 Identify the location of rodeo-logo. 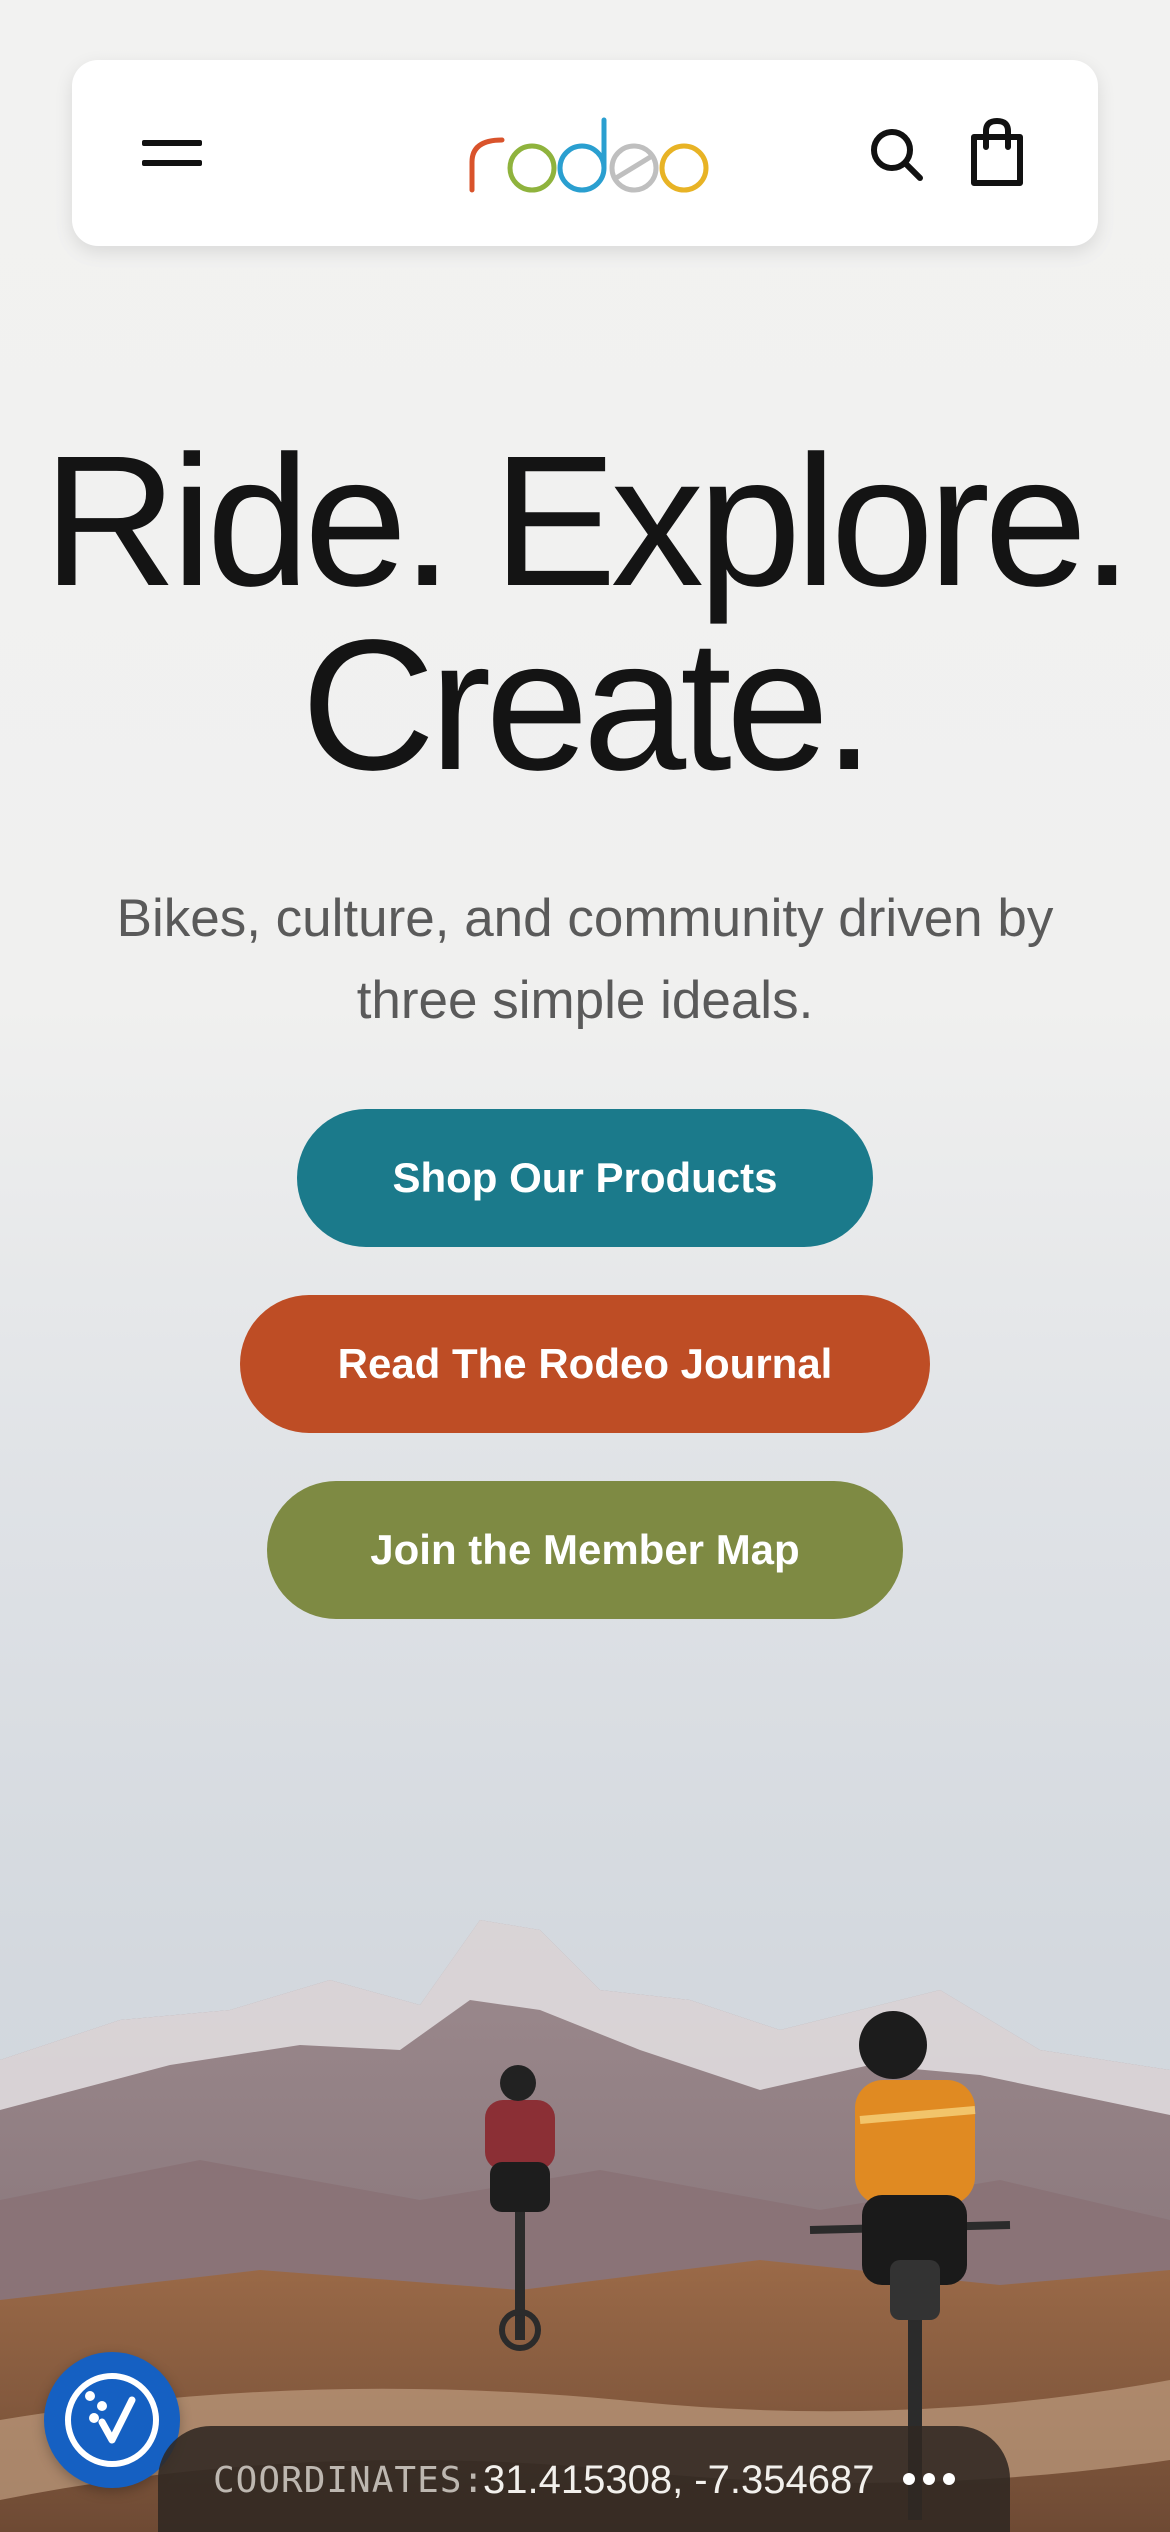
(587, 155).